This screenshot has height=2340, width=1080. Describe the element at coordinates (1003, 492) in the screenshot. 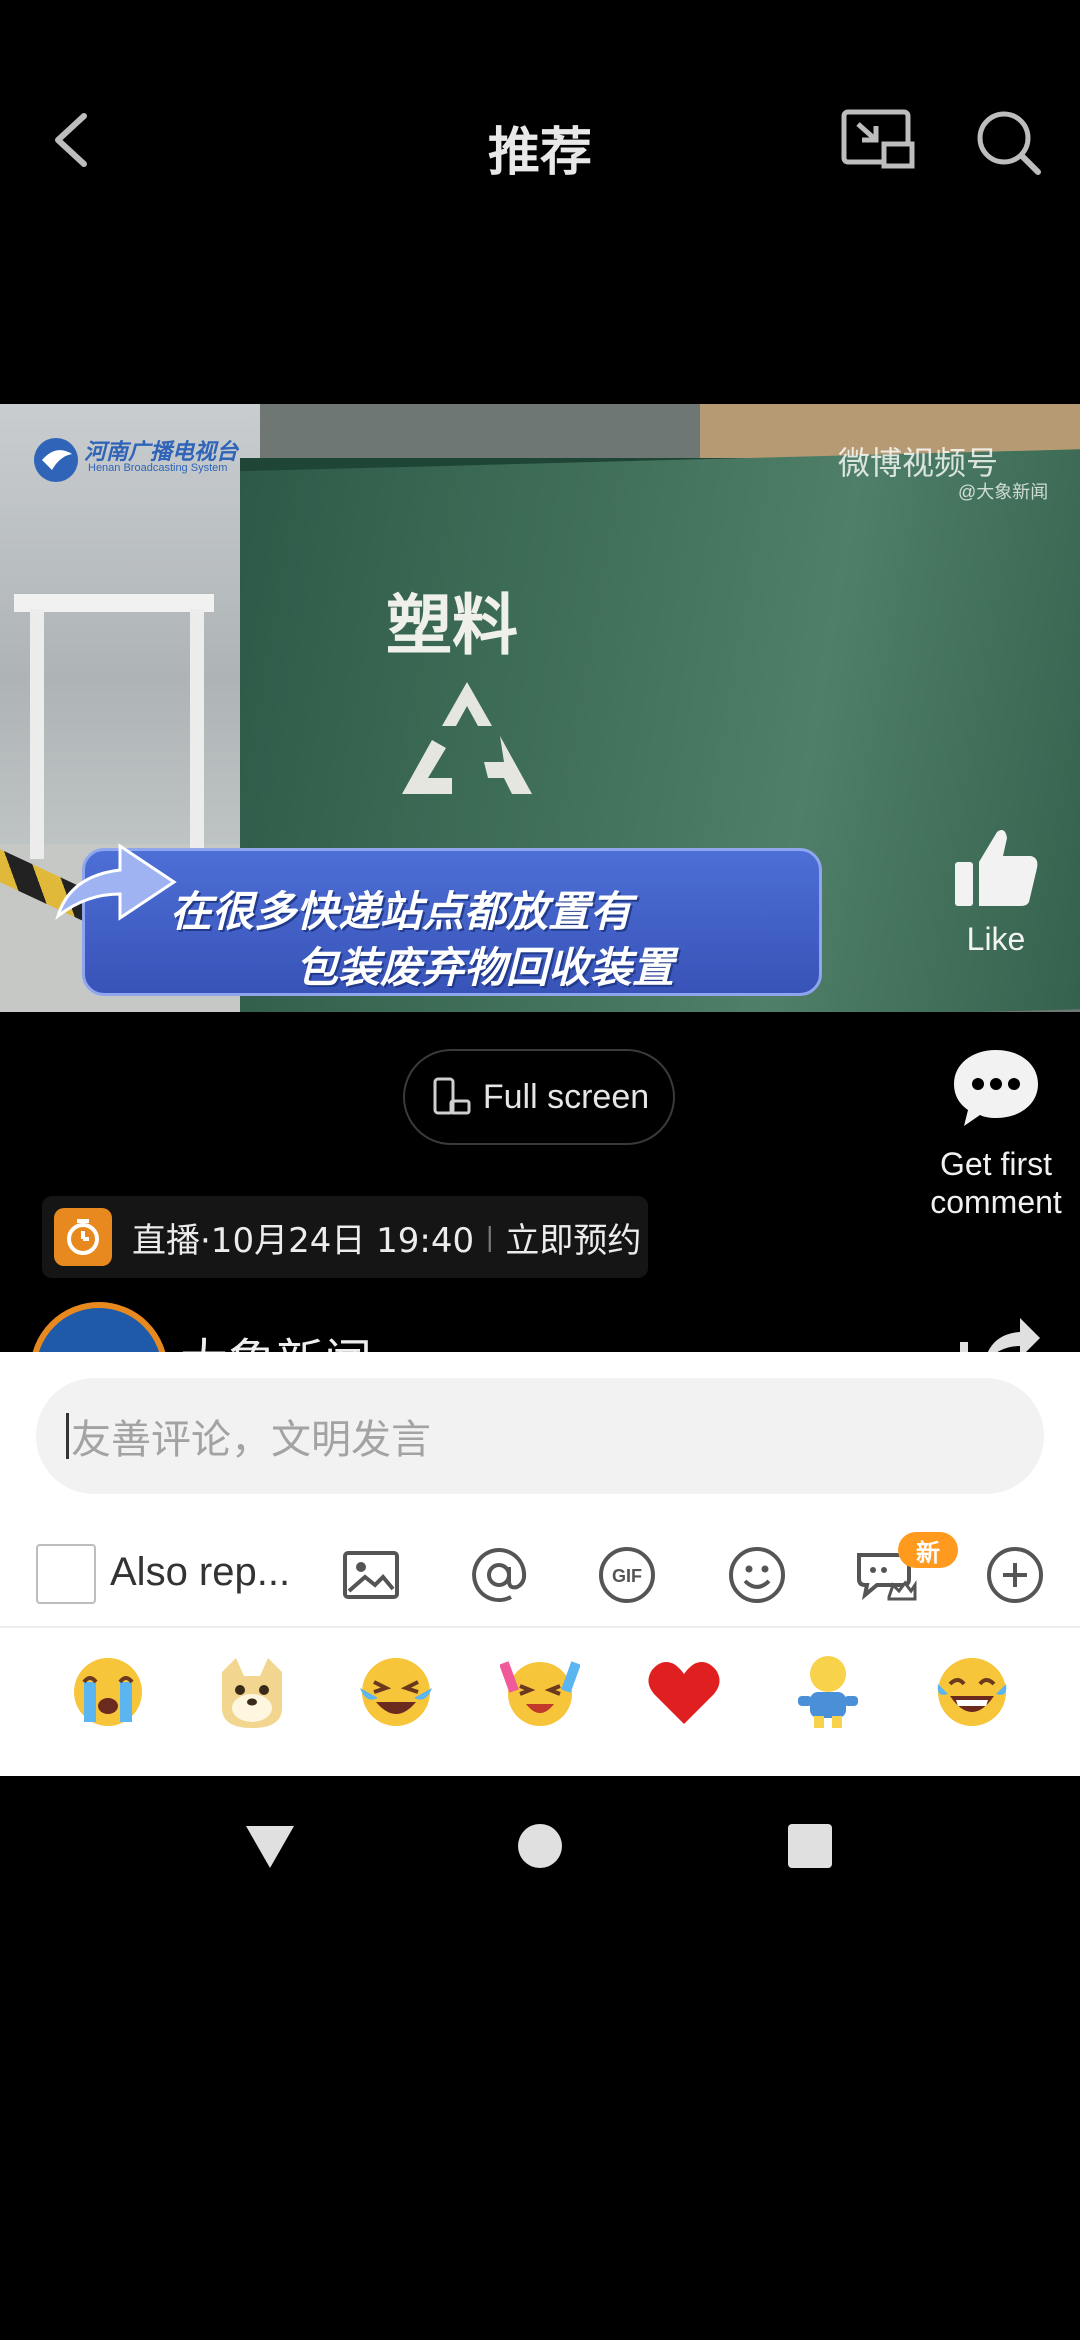

I see `watermark-sub: @大象新闻` at that location.